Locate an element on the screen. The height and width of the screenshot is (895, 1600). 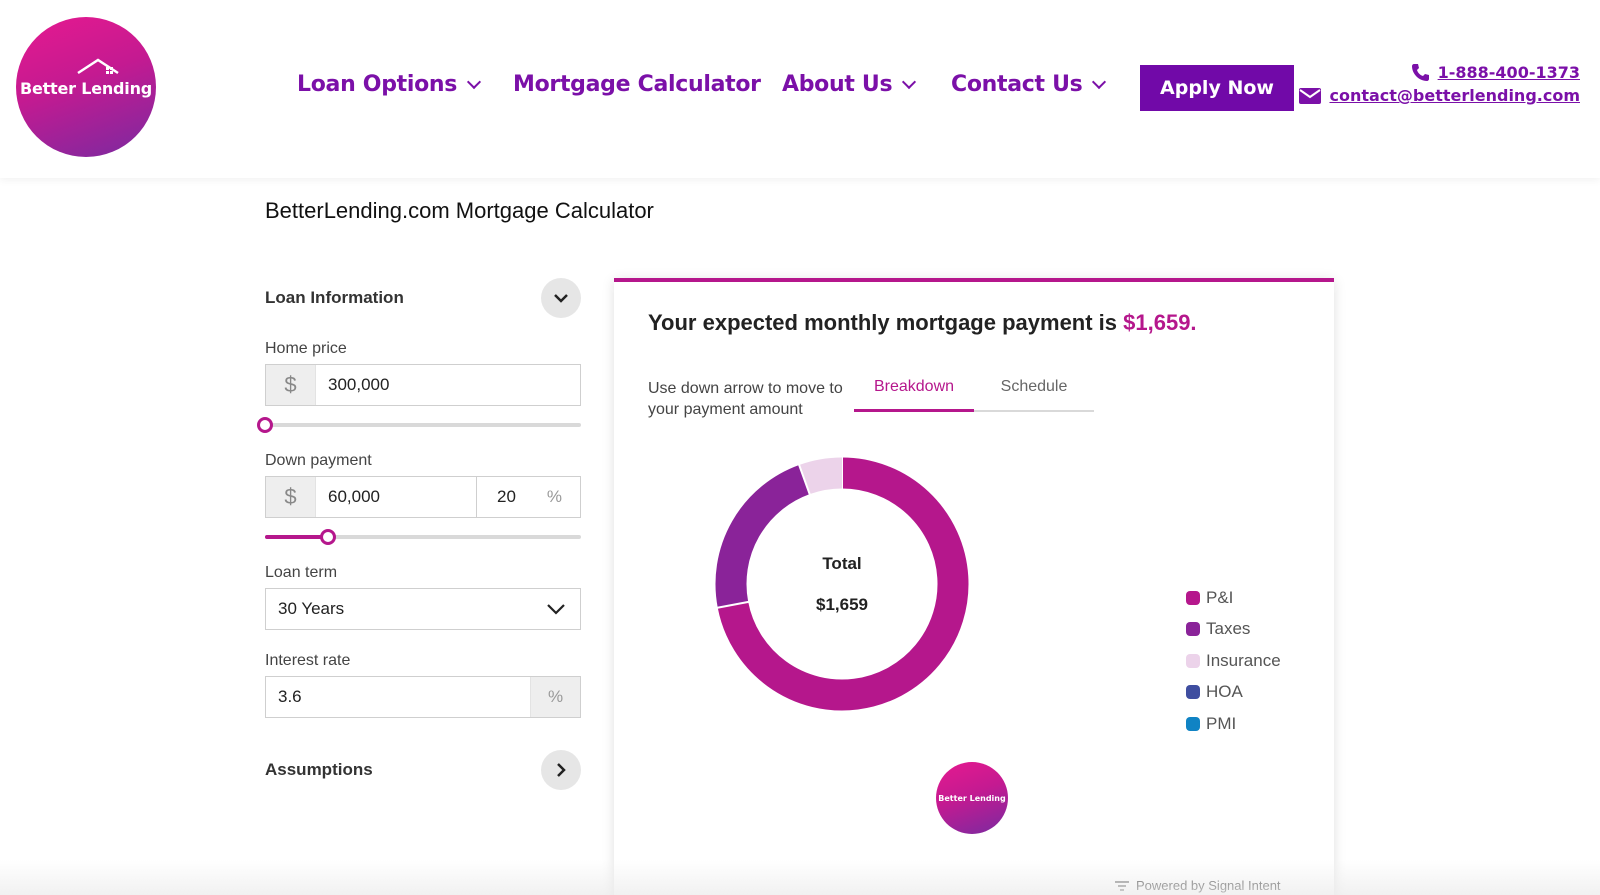
nav-about-us: About Us is located at coordinates (849, 84).